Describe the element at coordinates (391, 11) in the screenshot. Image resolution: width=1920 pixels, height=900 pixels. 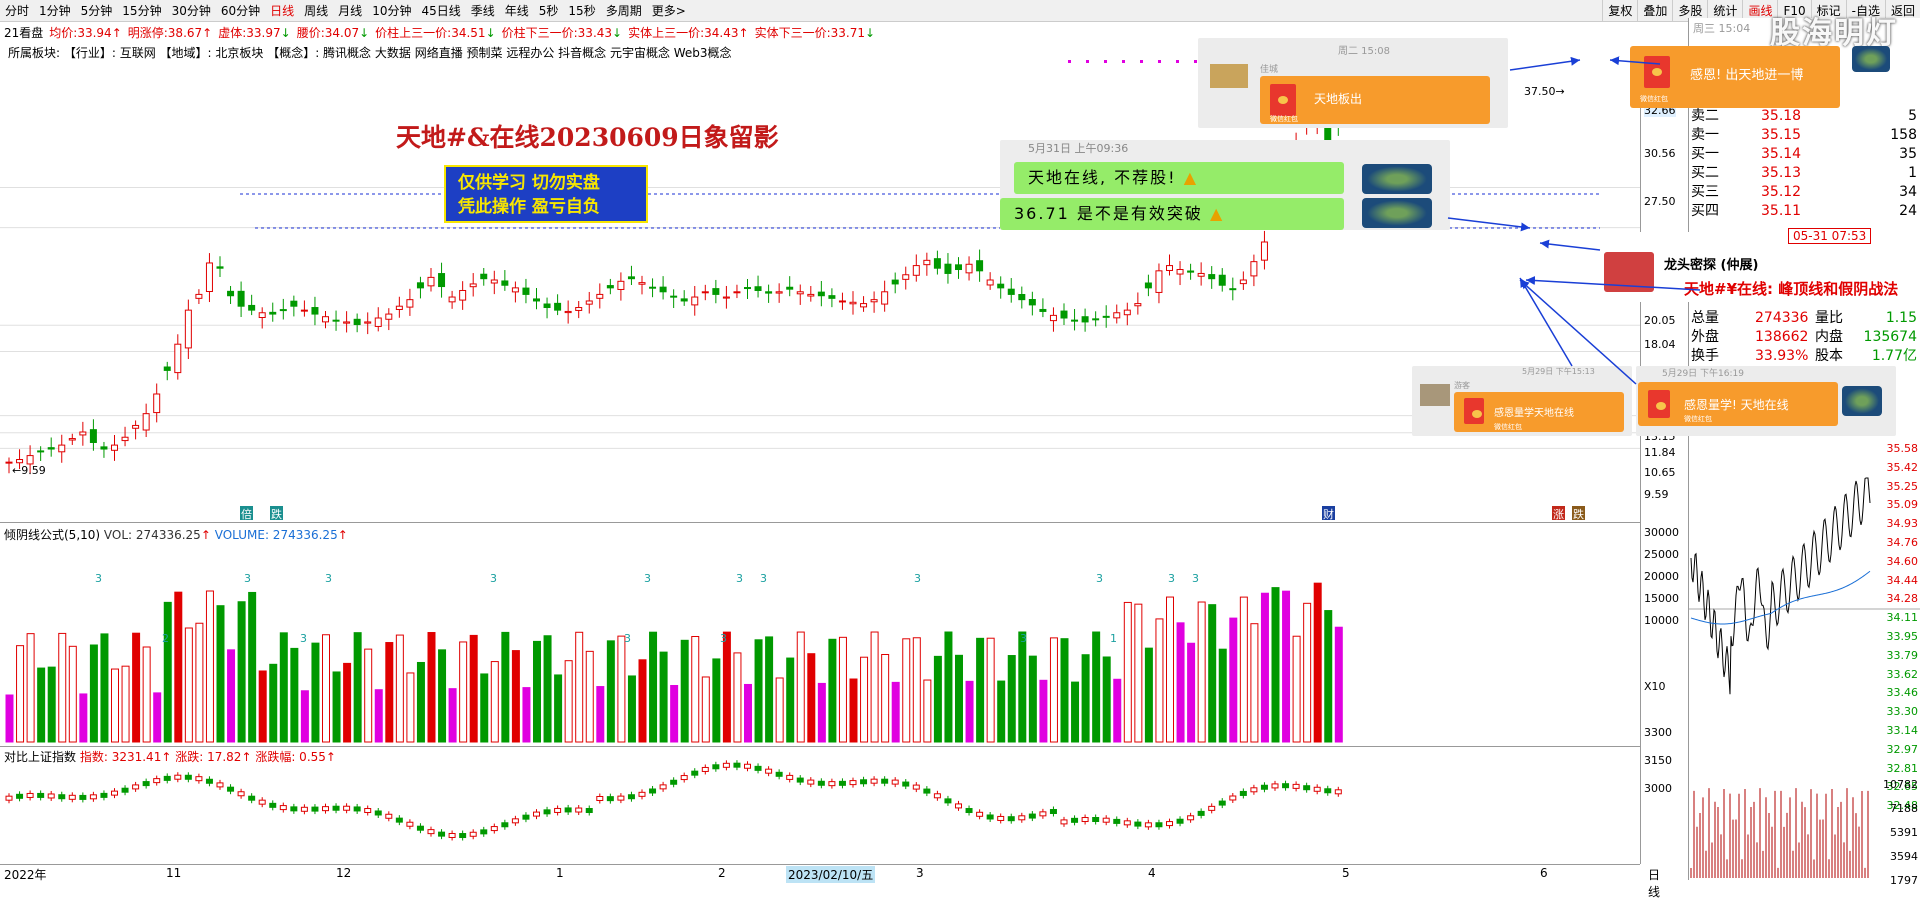
I see `period-tab: 10分钟` at that location.